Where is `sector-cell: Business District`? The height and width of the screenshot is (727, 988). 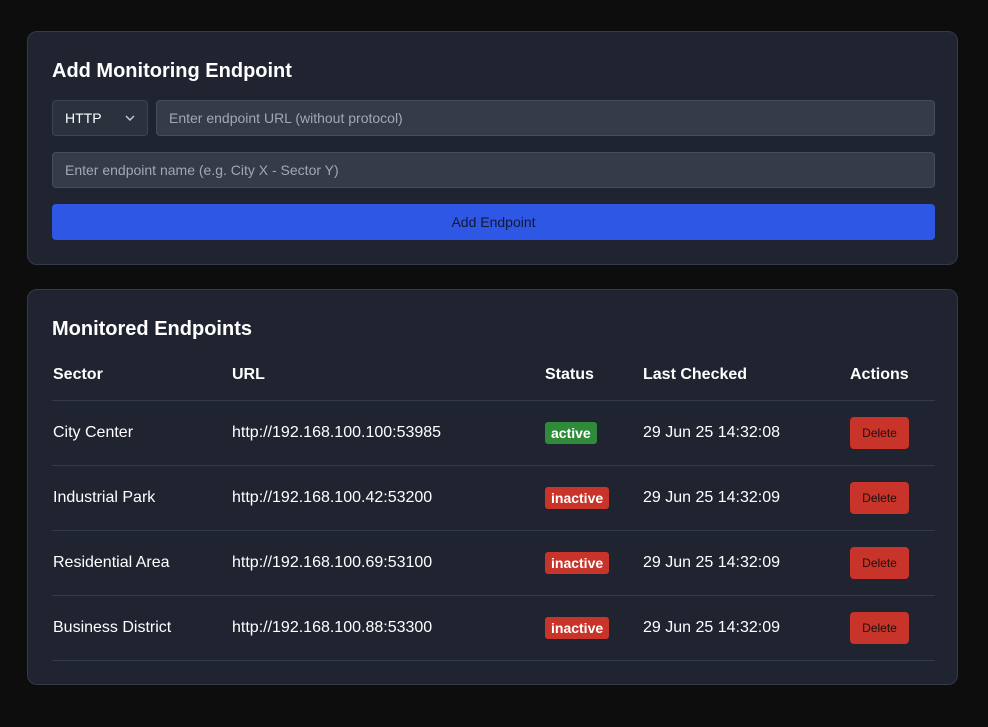 sector-cell: Business District is located at coordinates (141, 628).